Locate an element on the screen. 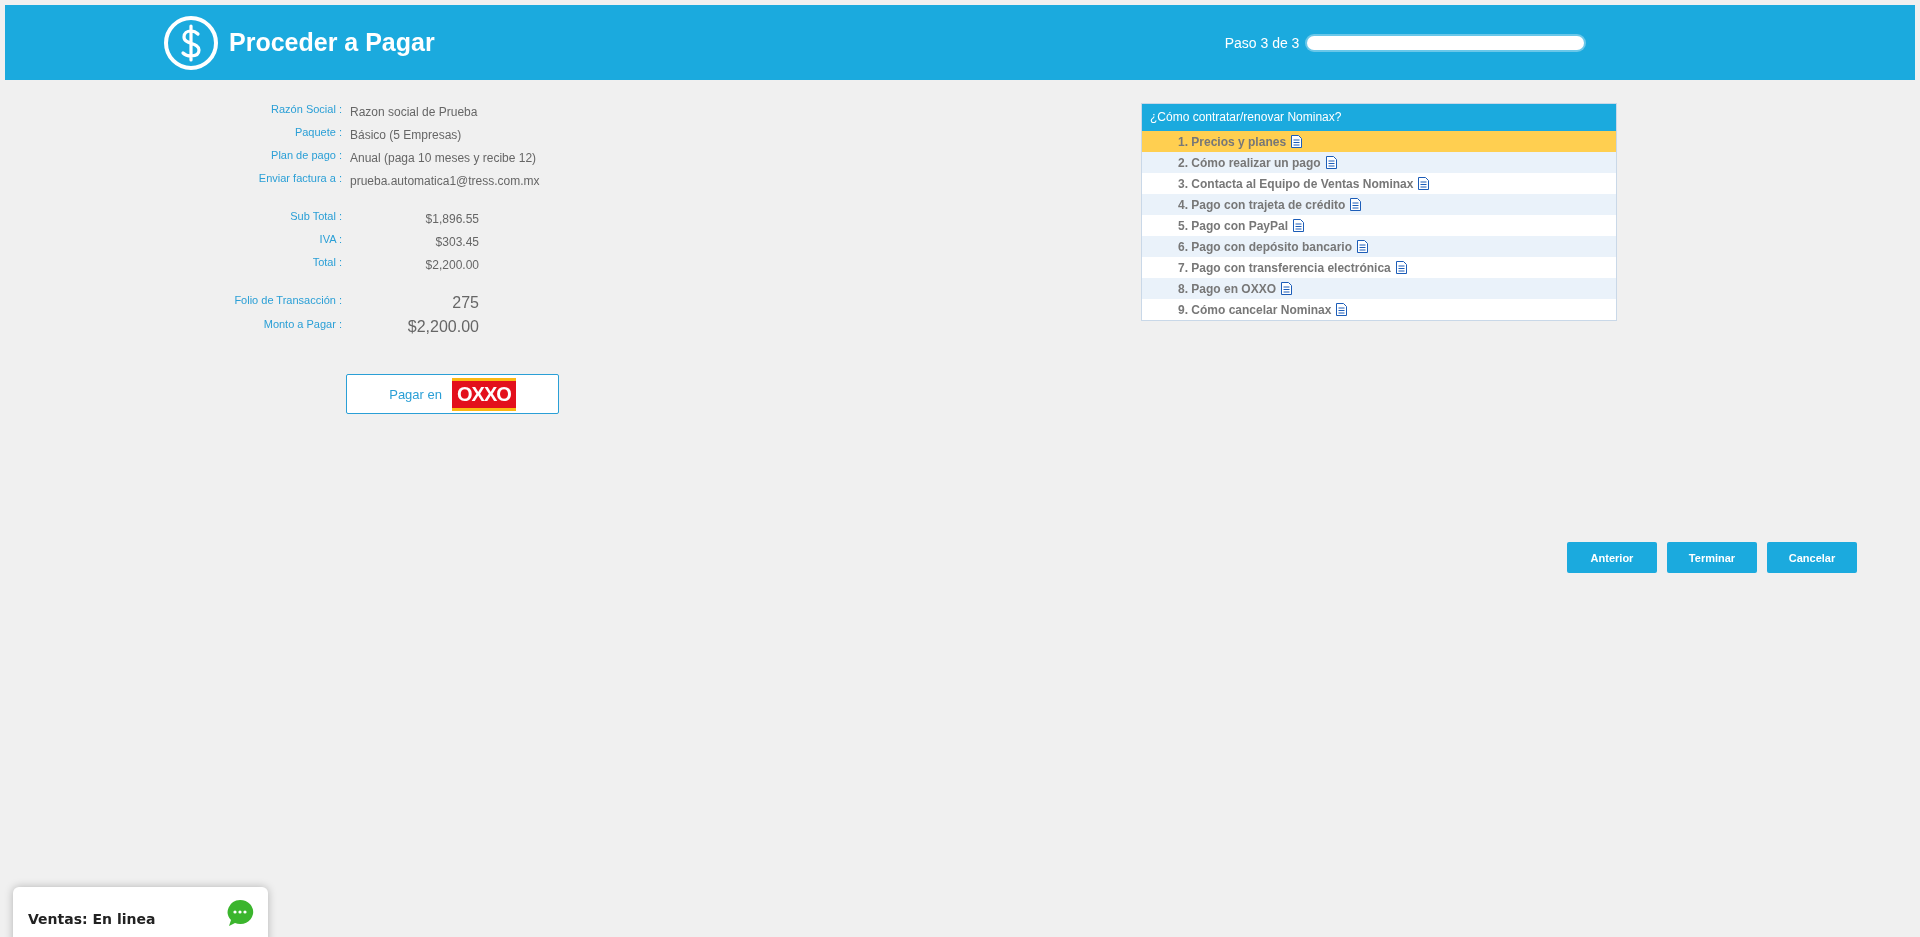 This screenshot has width=1920, height=937. field-label: Total : is located at coordinates (326, 262).